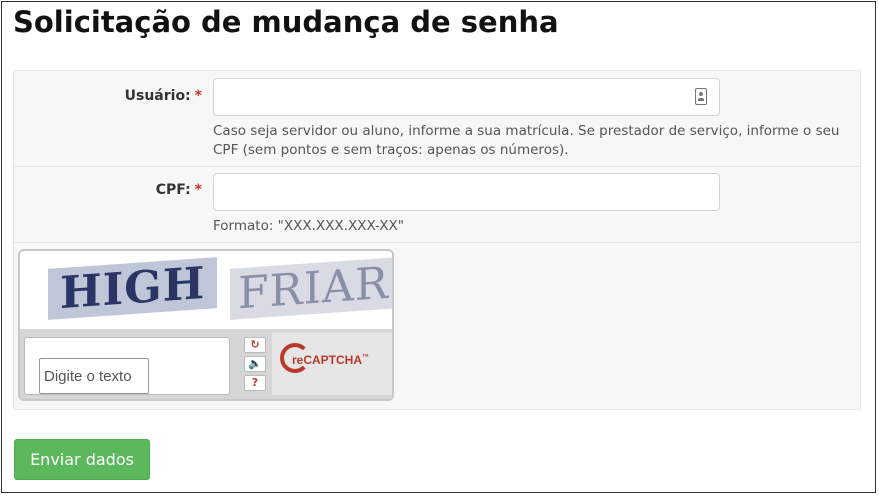 This screenshot has width=879, height=496. I want to click on page-title: Solicitação de mudança de senha, so click(286, 22).